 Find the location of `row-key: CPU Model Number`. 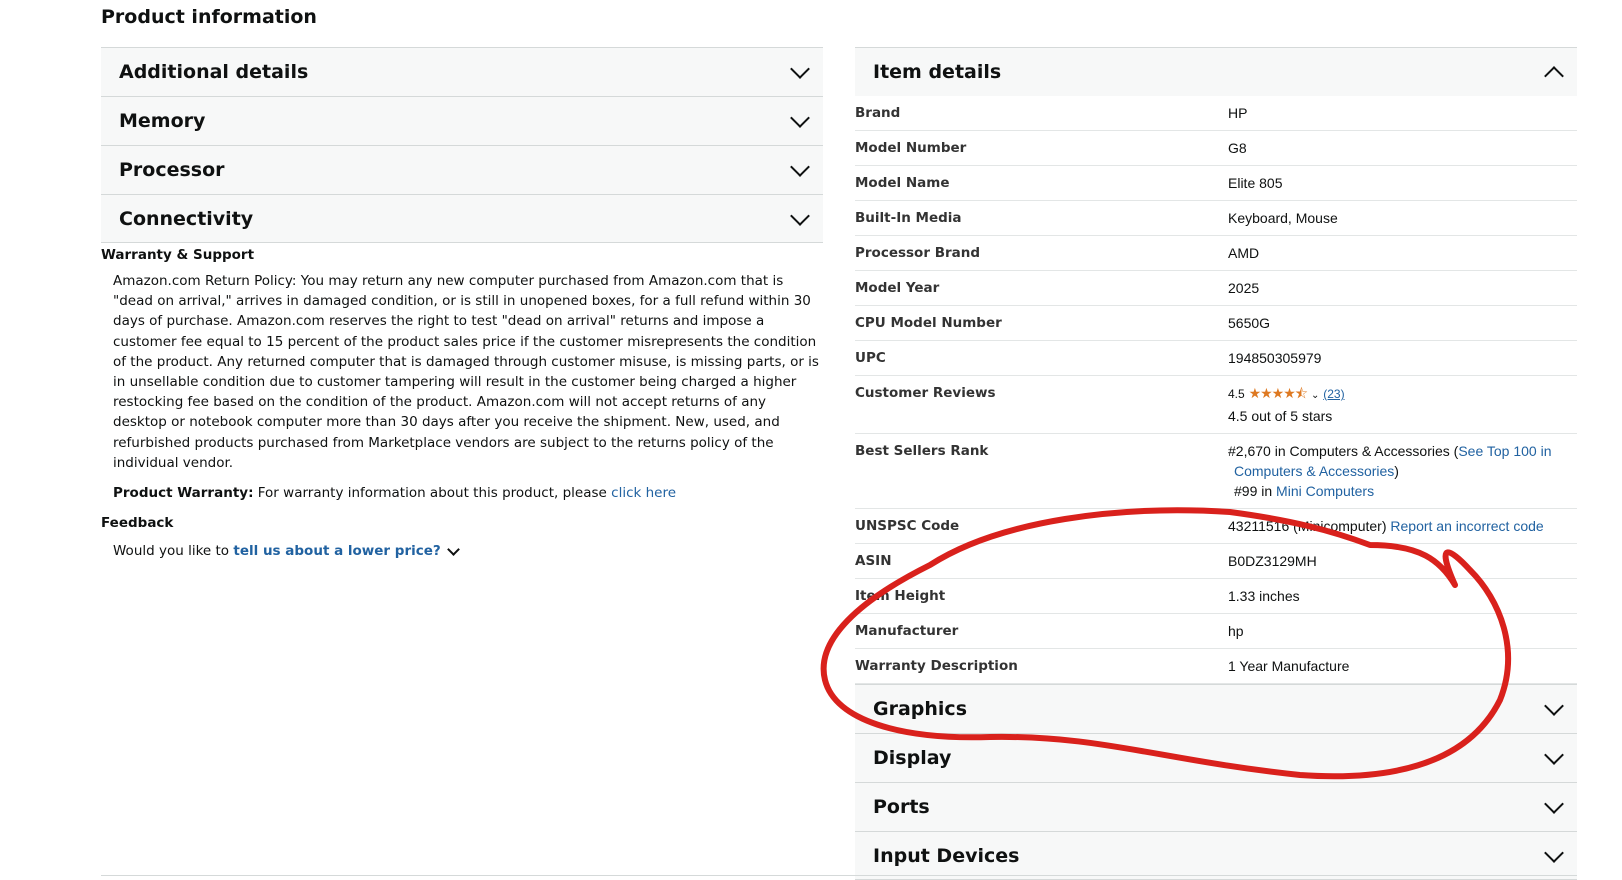

row-key: CPU Model Number is located at coordinates (1041, 323).